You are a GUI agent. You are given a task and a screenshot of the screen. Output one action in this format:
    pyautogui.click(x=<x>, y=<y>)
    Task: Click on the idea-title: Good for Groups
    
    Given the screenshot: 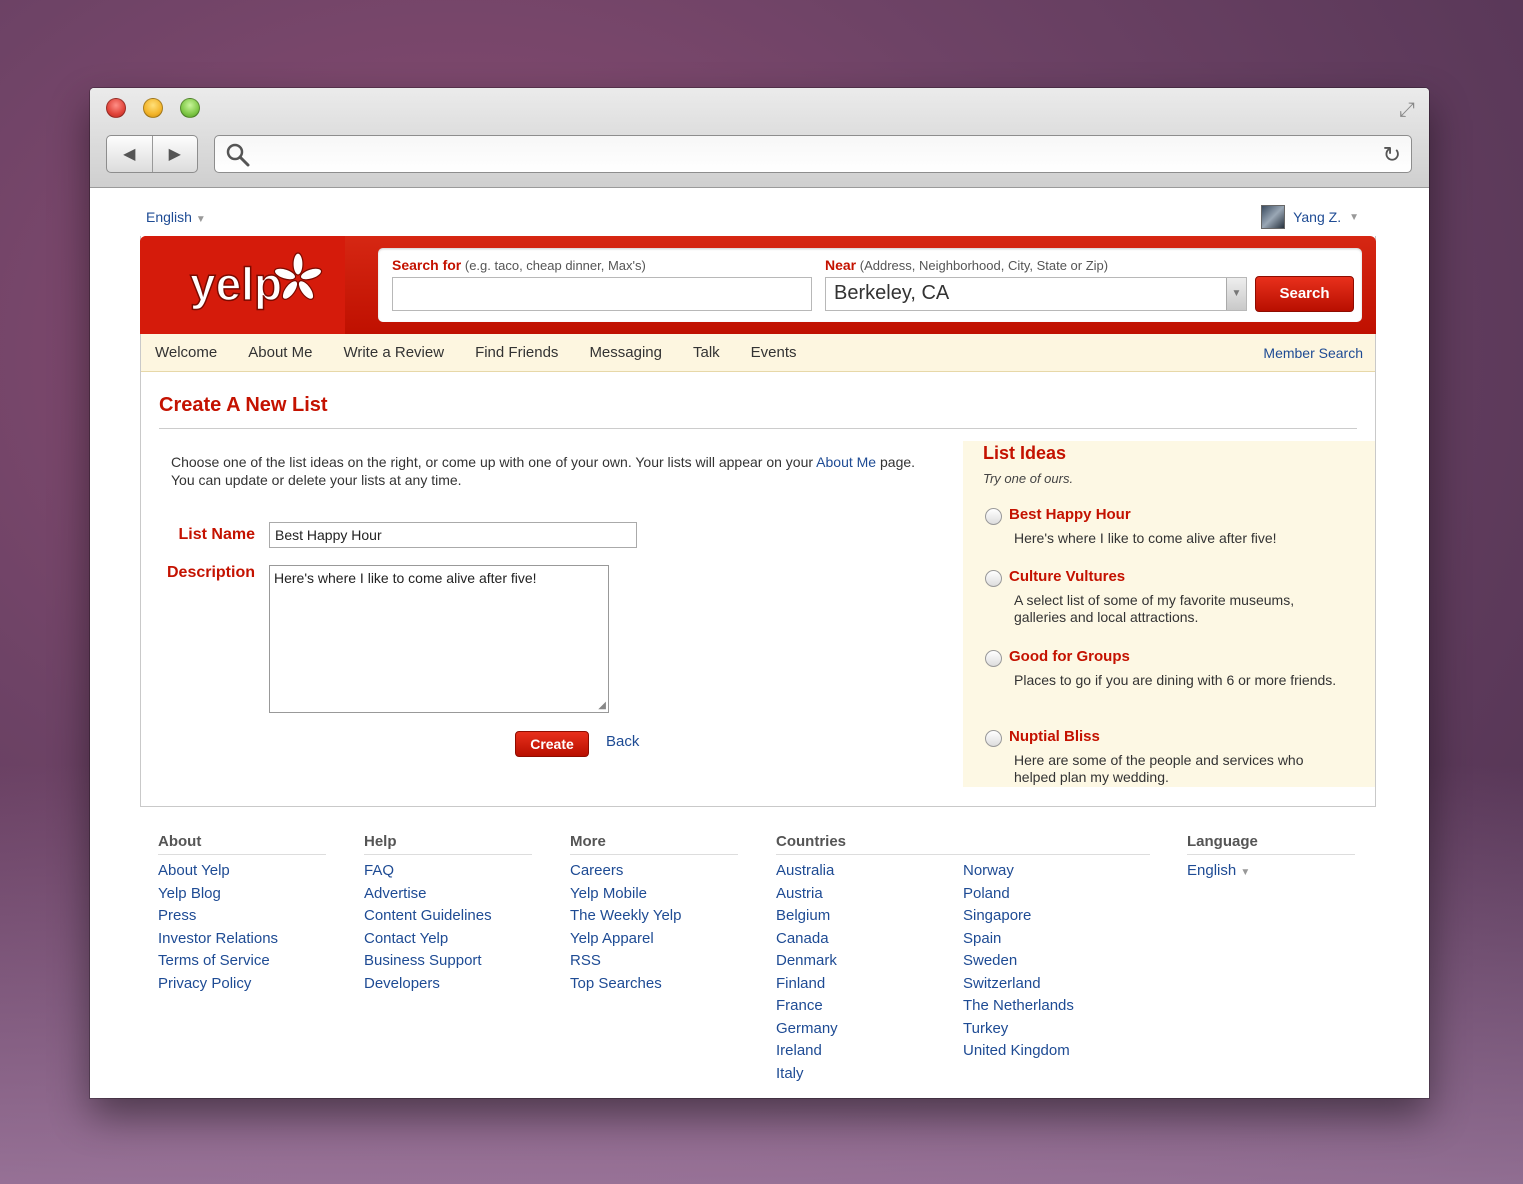 What is the action you would take?
    pyautogui.click(x=1069, y=656)
    